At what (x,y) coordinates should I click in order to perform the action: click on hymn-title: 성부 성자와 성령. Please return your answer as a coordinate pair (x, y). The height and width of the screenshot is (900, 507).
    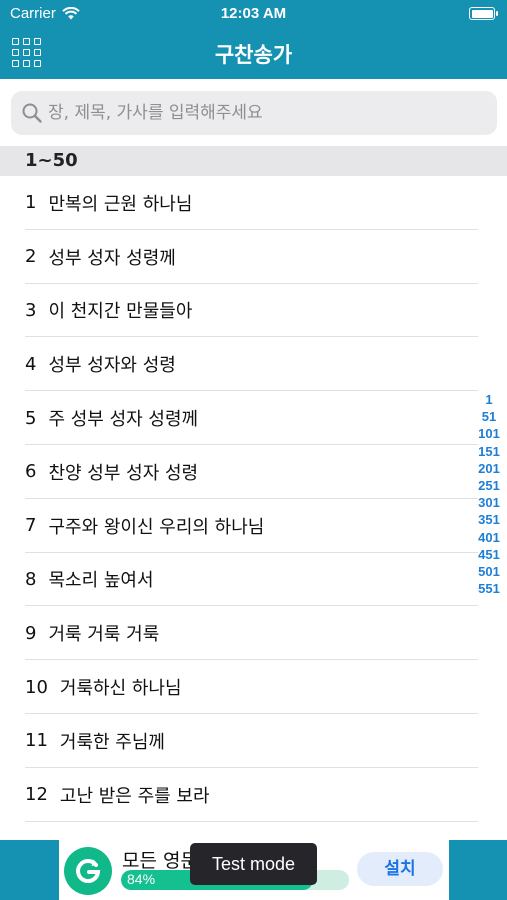
    Looking at the image, I should click on (112, 366).